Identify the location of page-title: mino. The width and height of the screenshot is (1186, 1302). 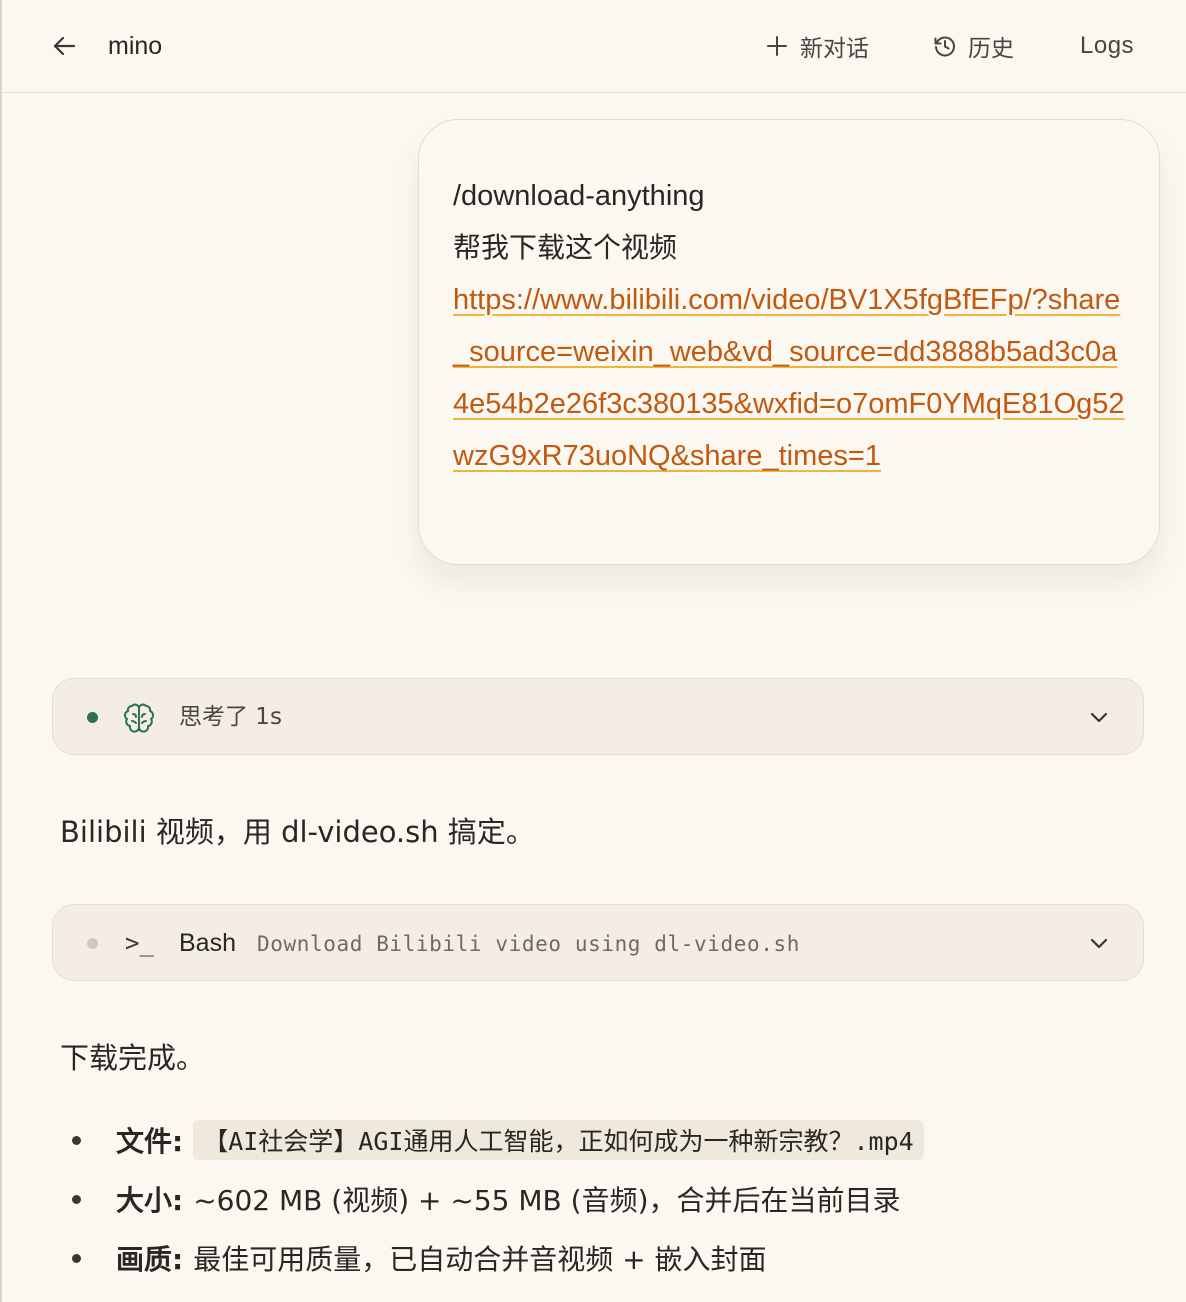
(135, 46).